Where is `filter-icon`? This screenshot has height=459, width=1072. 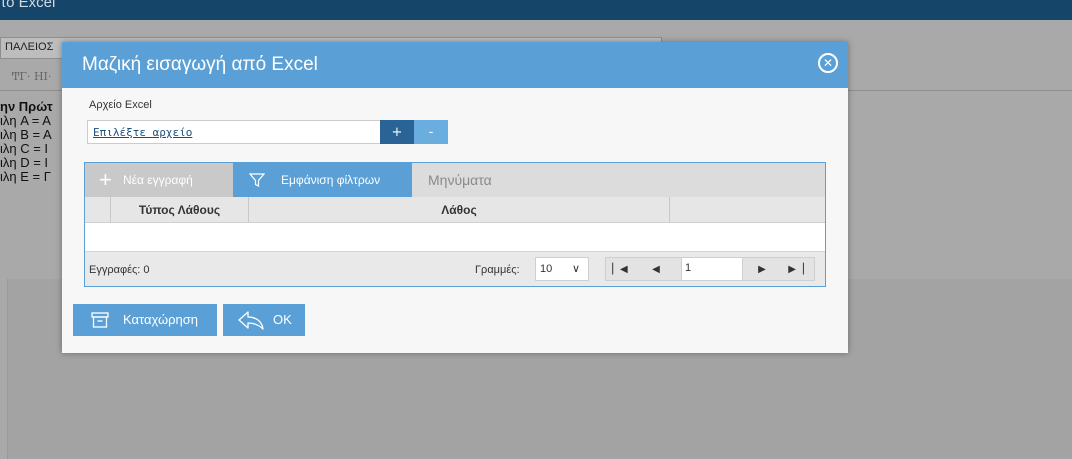
filter-icon is located at coordinates (257, 180).